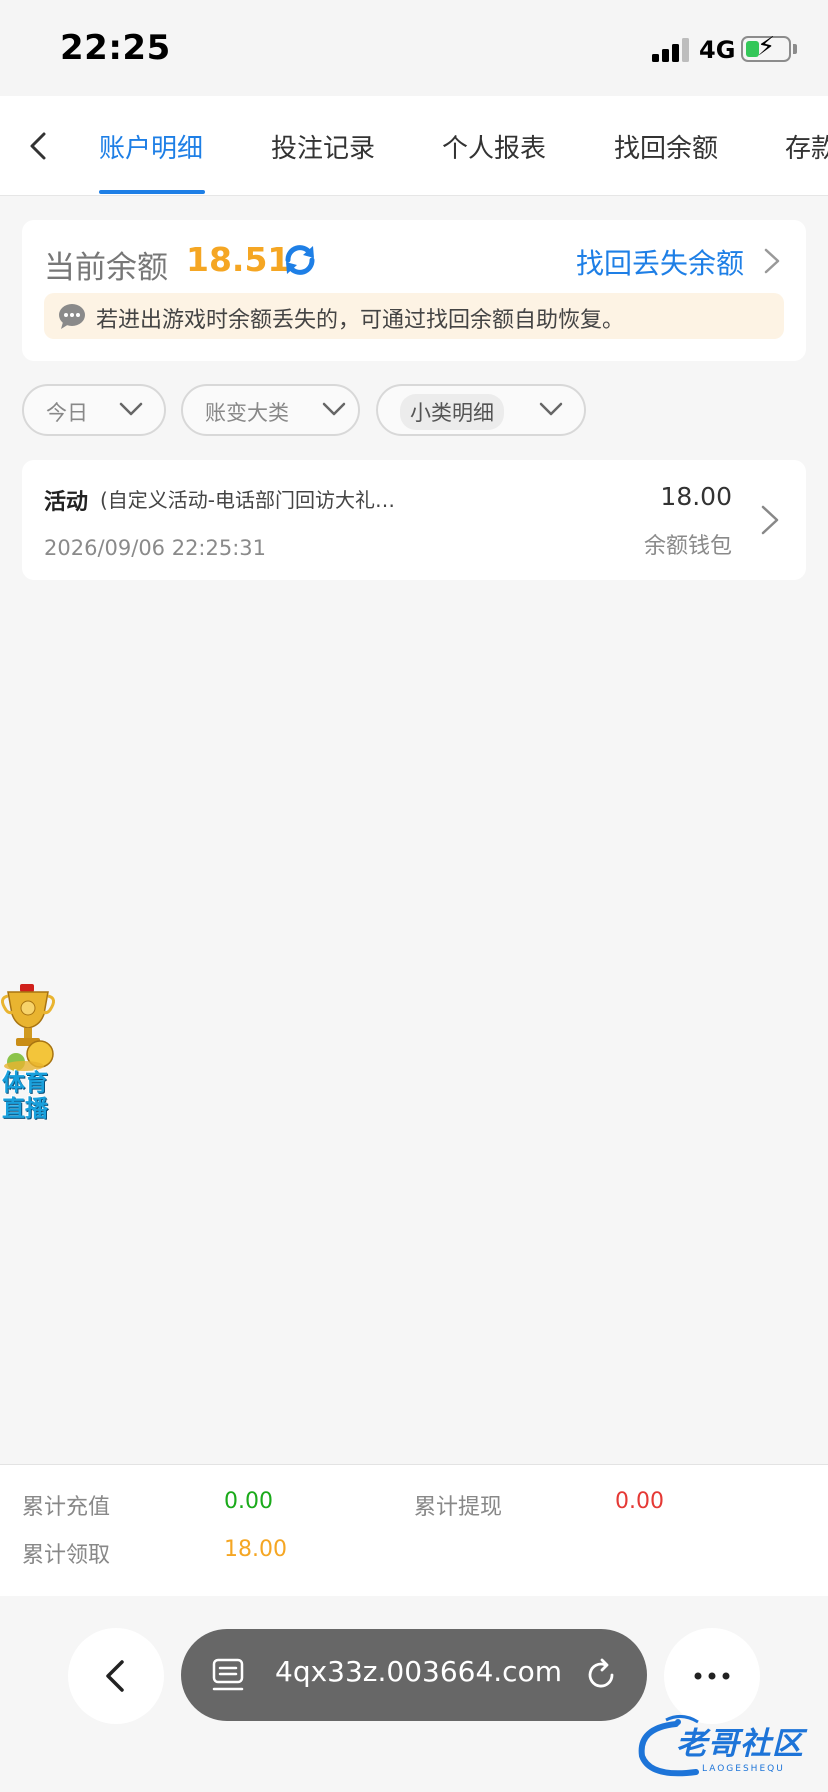  What do you see at coordinates (72, 316) in the screenshot?
I see `message-icon` at bounding box center [72, 316].